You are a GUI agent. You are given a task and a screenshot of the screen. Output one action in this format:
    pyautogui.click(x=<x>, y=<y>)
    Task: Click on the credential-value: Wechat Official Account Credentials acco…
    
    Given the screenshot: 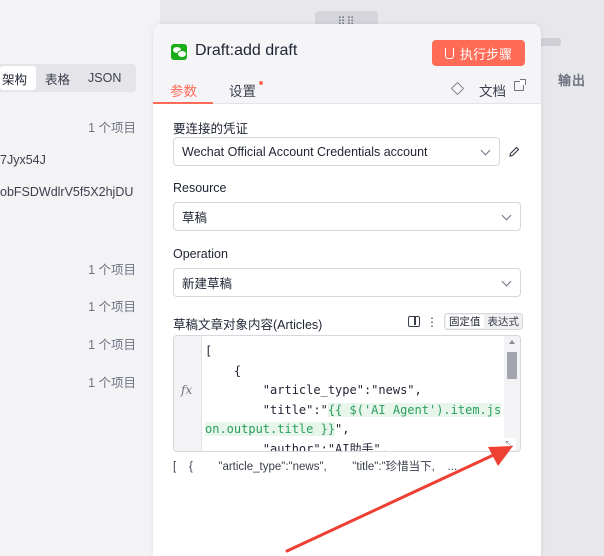 What is the action you would take?
    pyautogui.click(x=305, y=151)
    